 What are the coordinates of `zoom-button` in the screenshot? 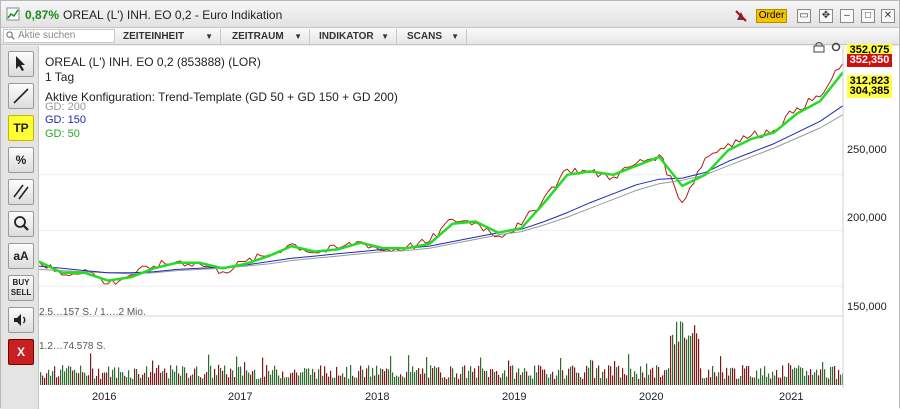 It's located at (21, 224).